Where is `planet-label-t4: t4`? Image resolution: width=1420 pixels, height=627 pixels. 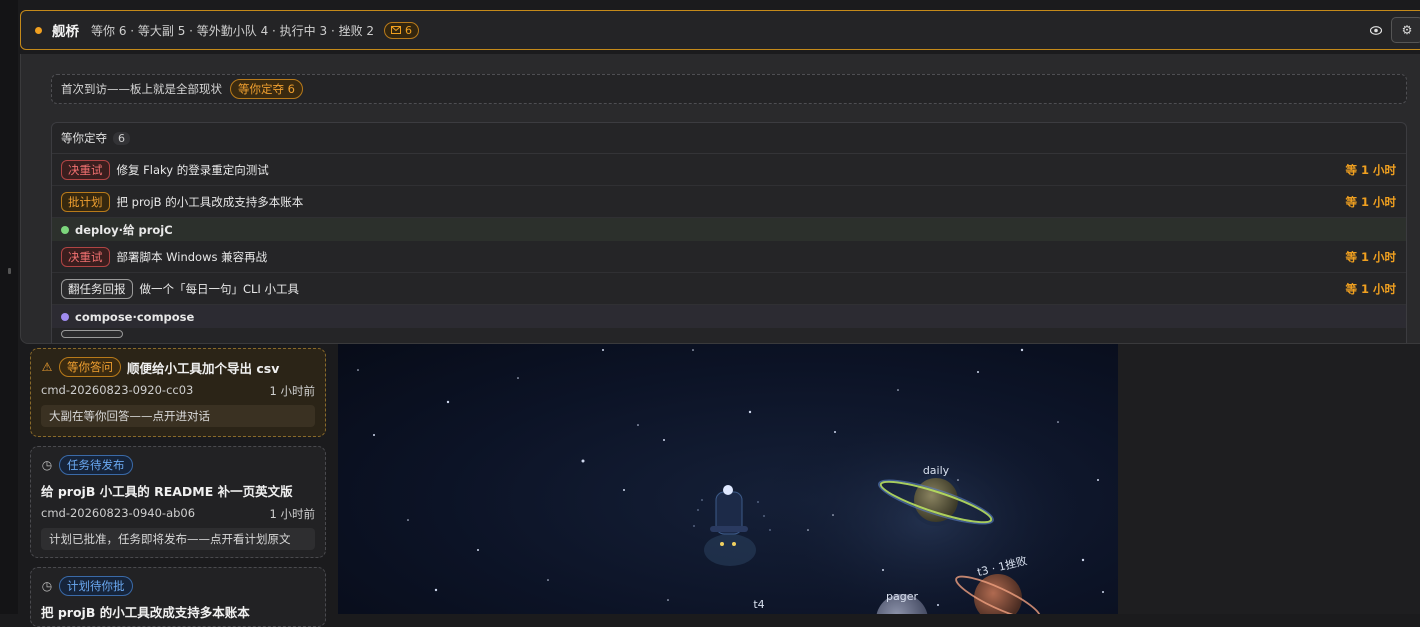 planet-label-t4: t4 is located at coordinates (758, 604).